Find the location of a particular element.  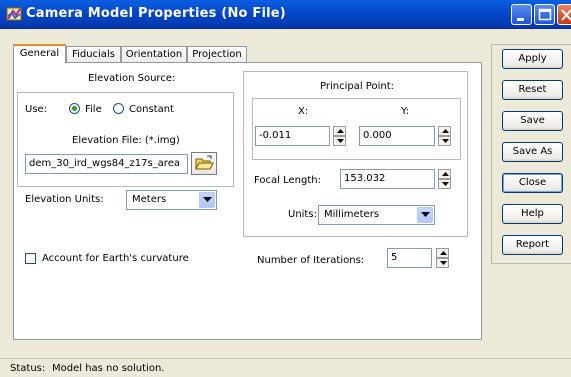

iterations-input: 5 is located at coordinates (409, 258).